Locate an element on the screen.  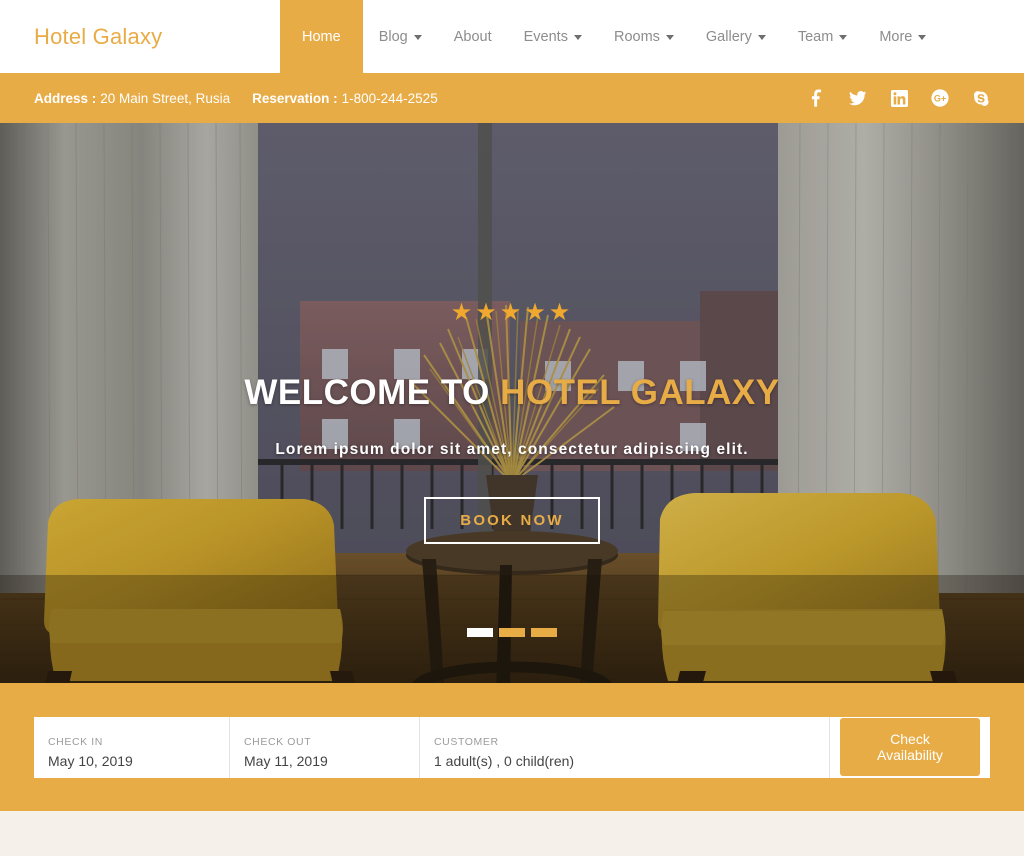
nav-item-home: Home is located at coordinates (321, 36).